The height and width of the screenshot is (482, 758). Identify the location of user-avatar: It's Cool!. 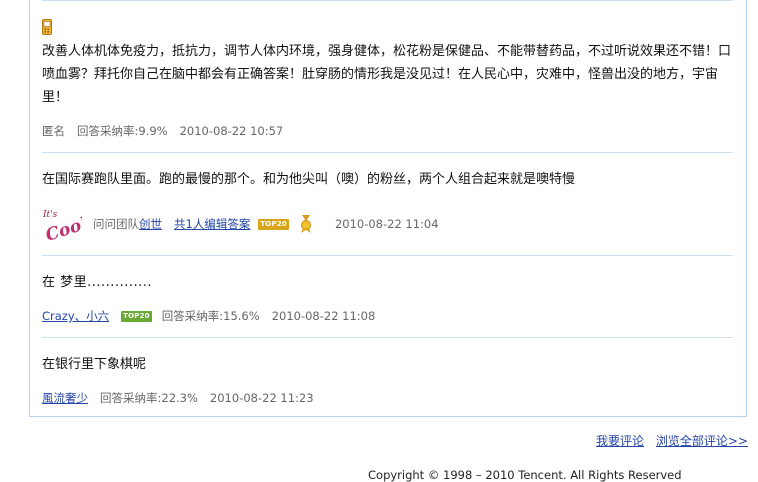
(62, 224).